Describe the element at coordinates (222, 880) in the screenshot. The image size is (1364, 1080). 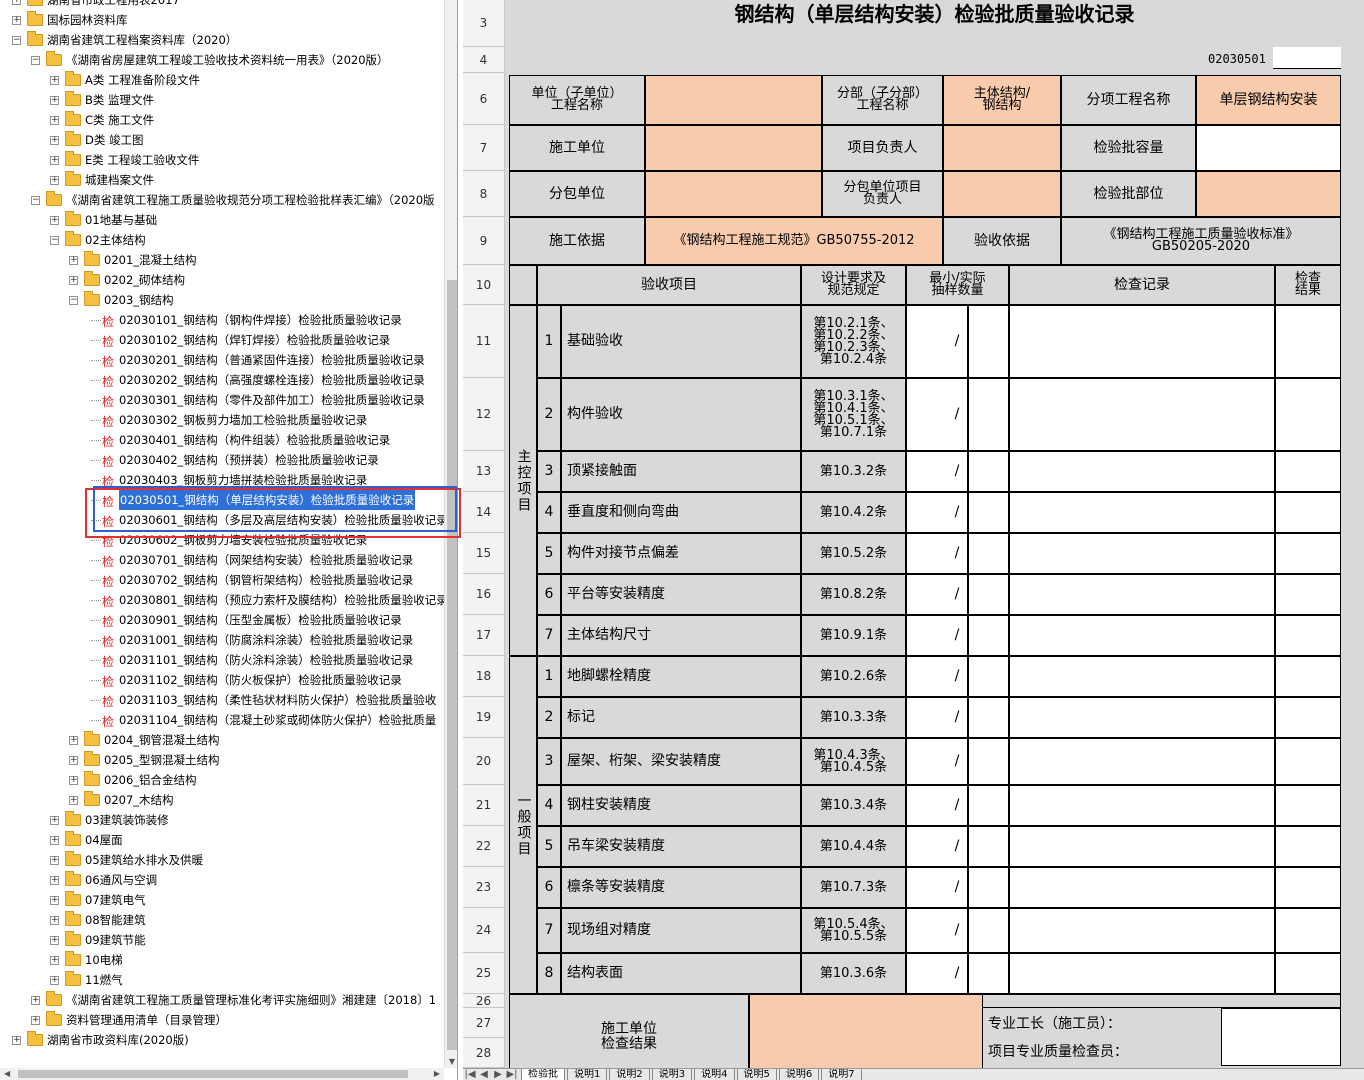
I see `tree-item-folder: +06通风与空调` at that location.